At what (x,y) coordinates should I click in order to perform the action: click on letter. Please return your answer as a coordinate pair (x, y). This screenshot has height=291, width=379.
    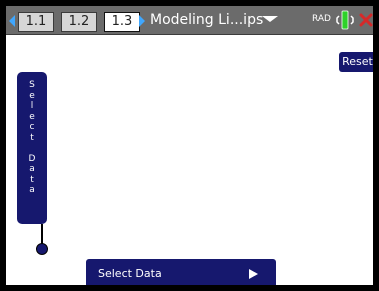
    Looking at the image, I should click on (32, 148).